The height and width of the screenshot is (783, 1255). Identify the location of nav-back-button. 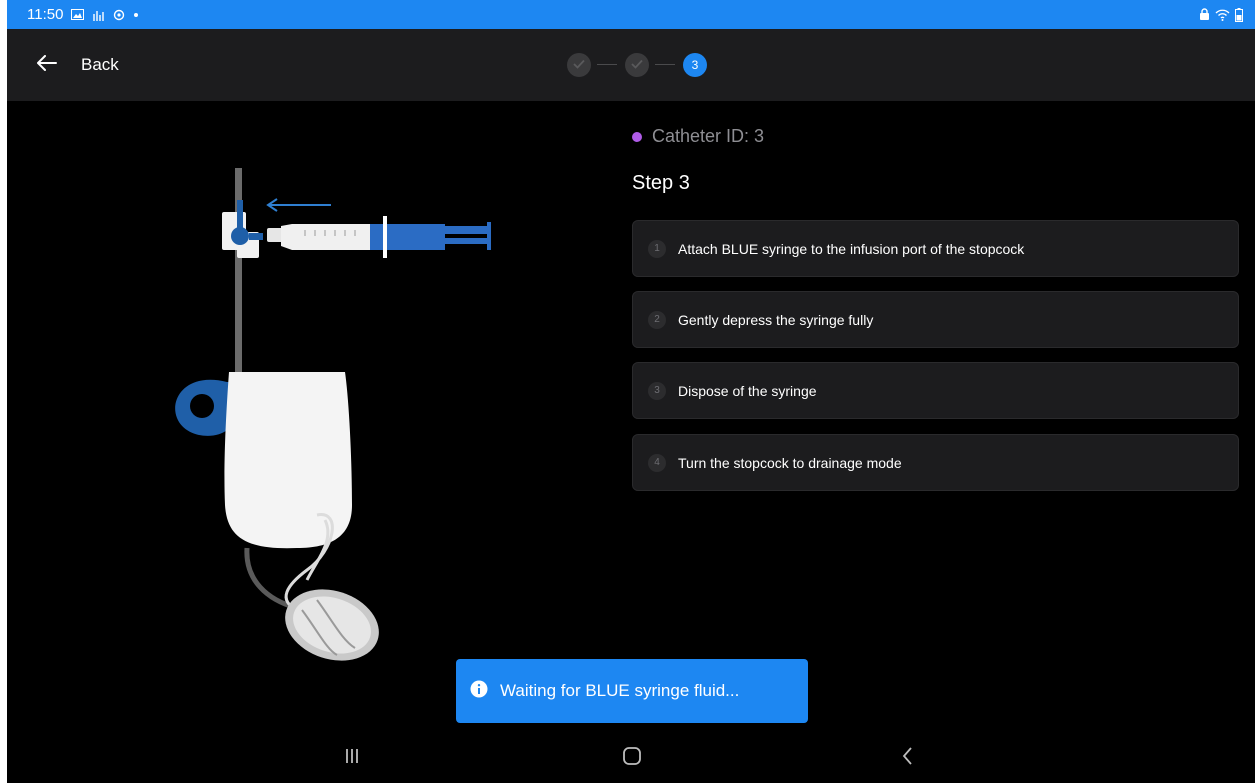
(907, 758).